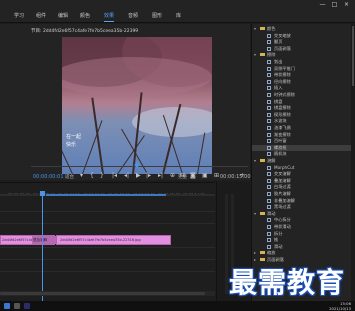 The image size is (355, 311). What do you see at coordinates (63, 16) in the screenshot?
I see `workspace-tab-editing: 编辑` at bounding box center [63, 16].